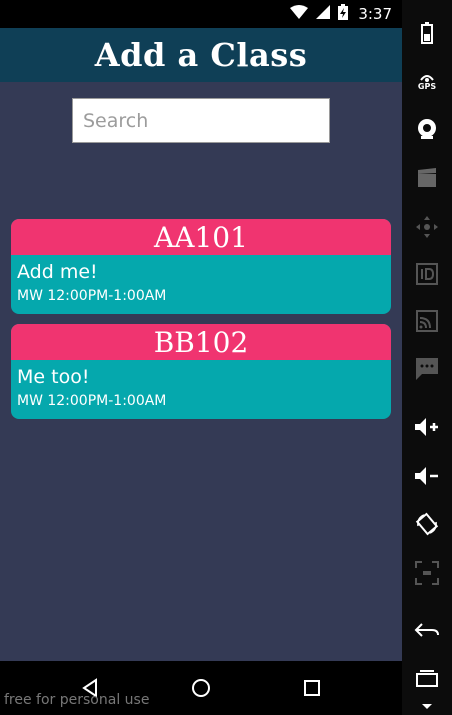  I want to click on home-button, so click(201, 688).